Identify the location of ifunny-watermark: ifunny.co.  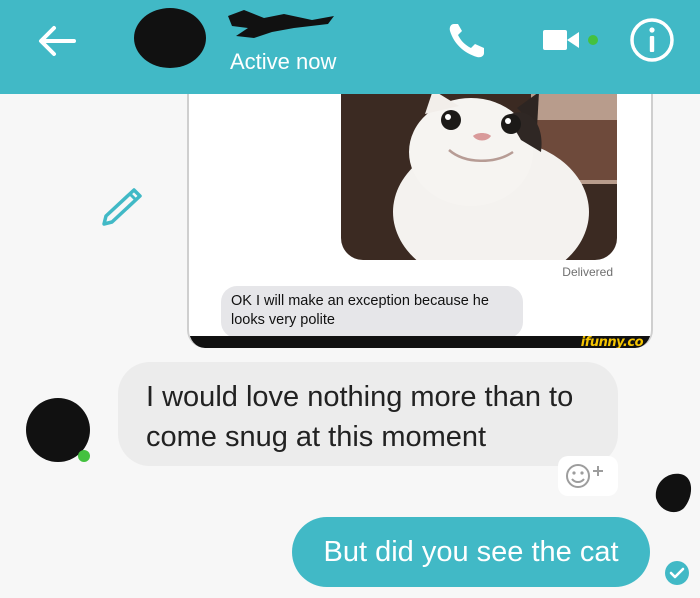
(612, 341).